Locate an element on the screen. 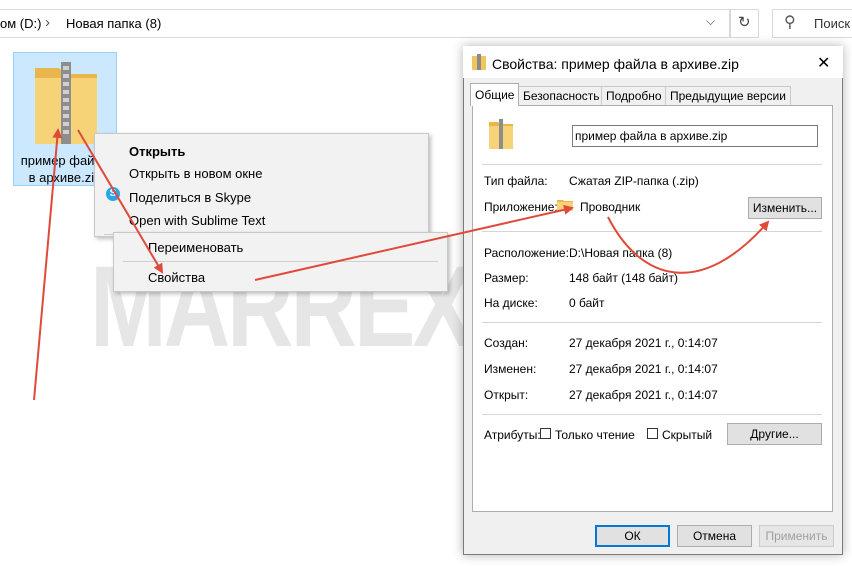  opened-value: 27 декабря 2021 г., 0:14:07 is located at coordinates (643, 395).